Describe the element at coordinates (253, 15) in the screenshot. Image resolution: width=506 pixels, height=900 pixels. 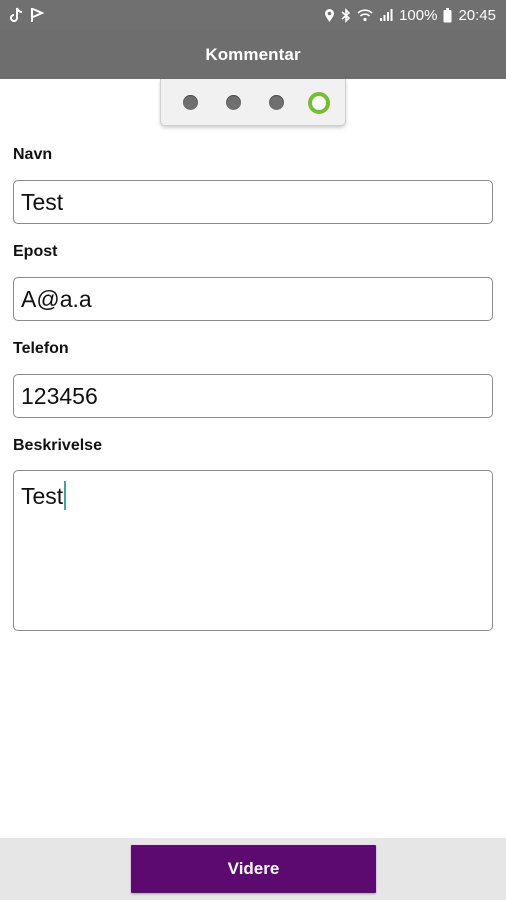
I see `status-bar: 100% 20:45` at that location.